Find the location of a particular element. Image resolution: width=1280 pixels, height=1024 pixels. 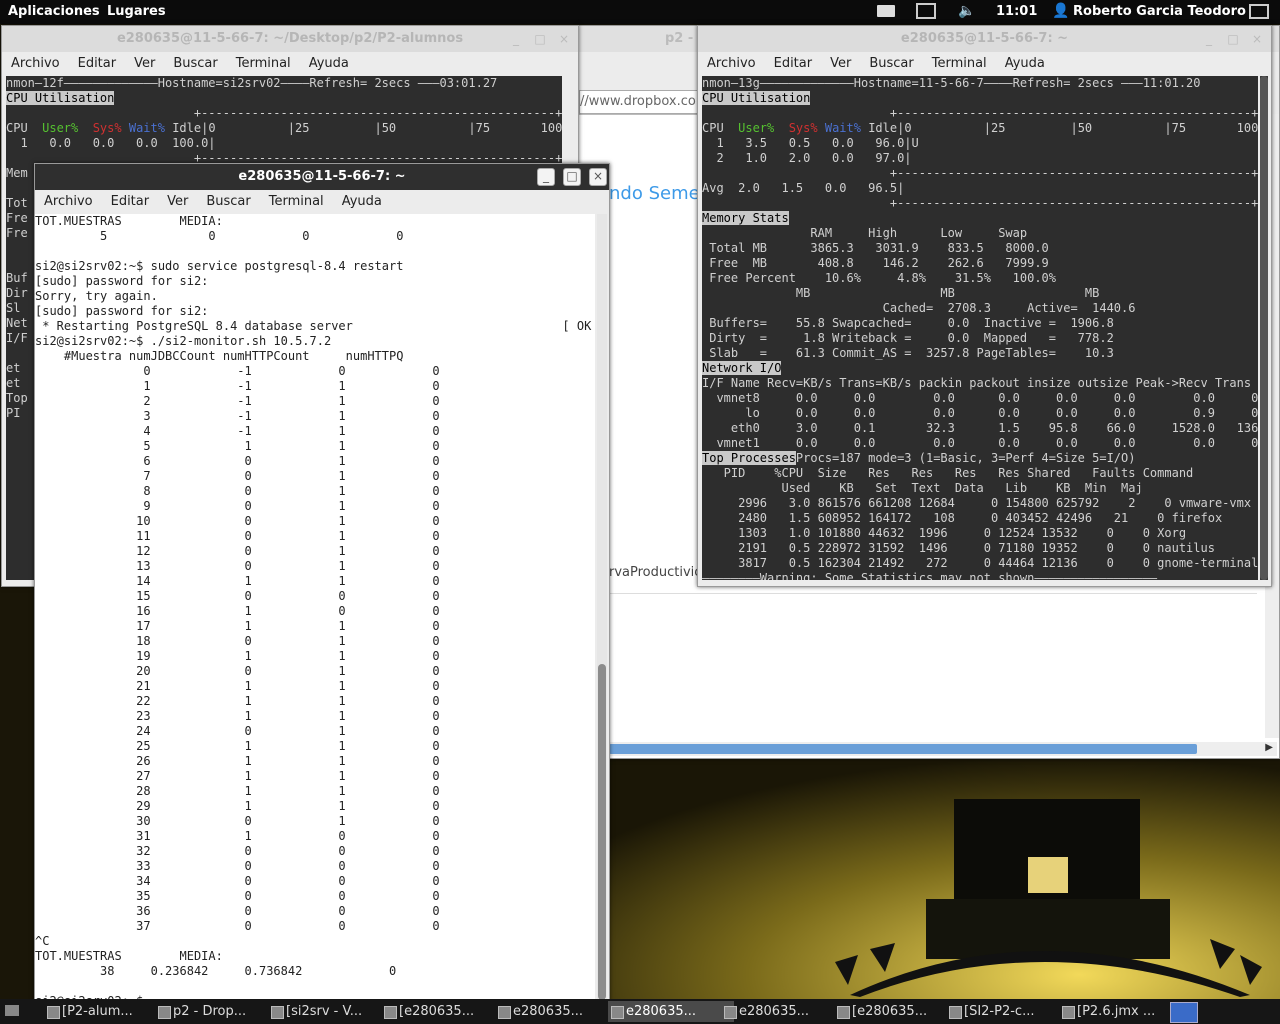

monitor-row-line: 5 1 1 0 is located at coordinates (237, 446).